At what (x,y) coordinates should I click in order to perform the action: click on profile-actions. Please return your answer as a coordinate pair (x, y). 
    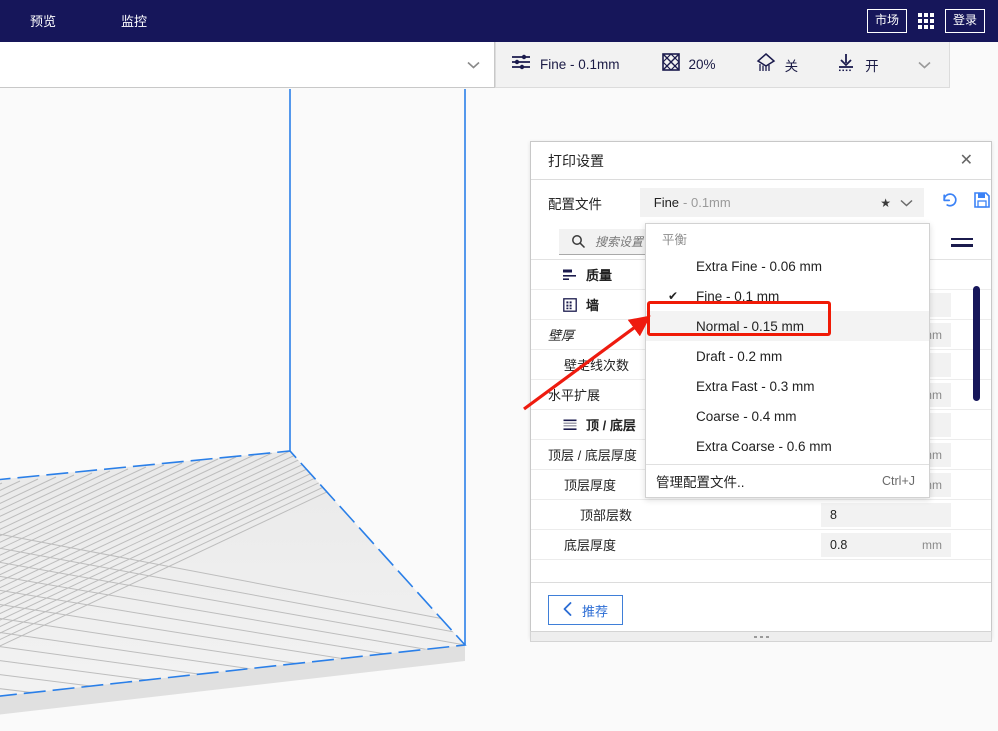
    Looking at the image, I should click on (966, 202).